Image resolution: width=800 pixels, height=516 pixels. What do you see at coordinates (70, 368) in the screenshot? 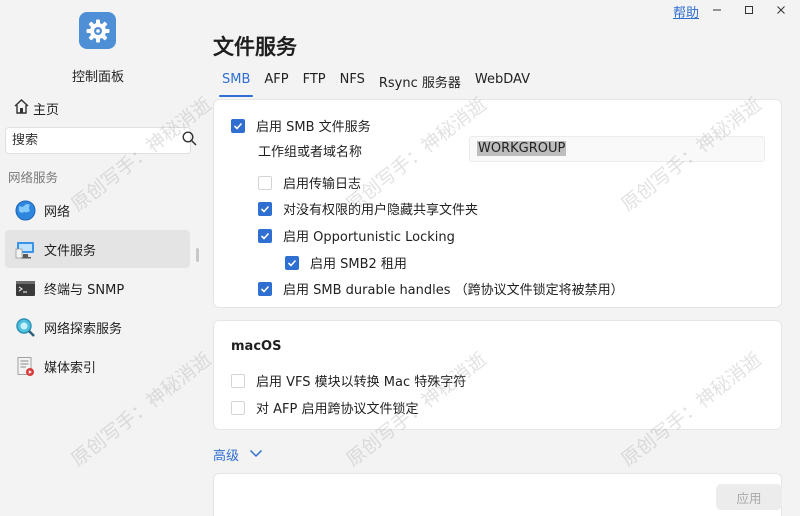
I see `sidebar-item-label: 媒体索引` at bounding box center [70, 368].